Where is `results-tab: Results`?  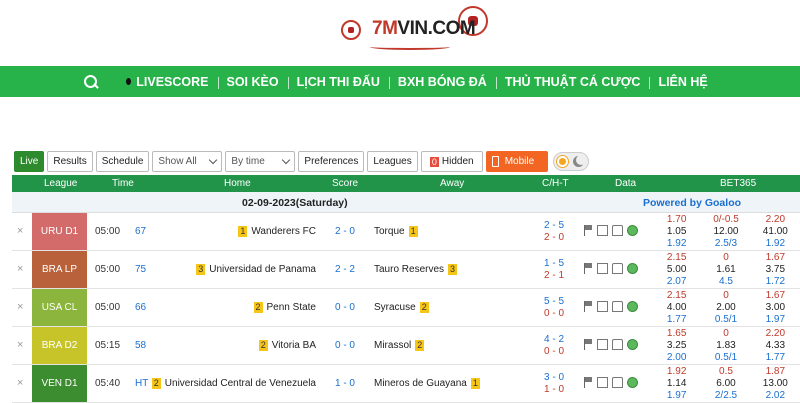
results-tab: Results is located at coordinates (70, 161).